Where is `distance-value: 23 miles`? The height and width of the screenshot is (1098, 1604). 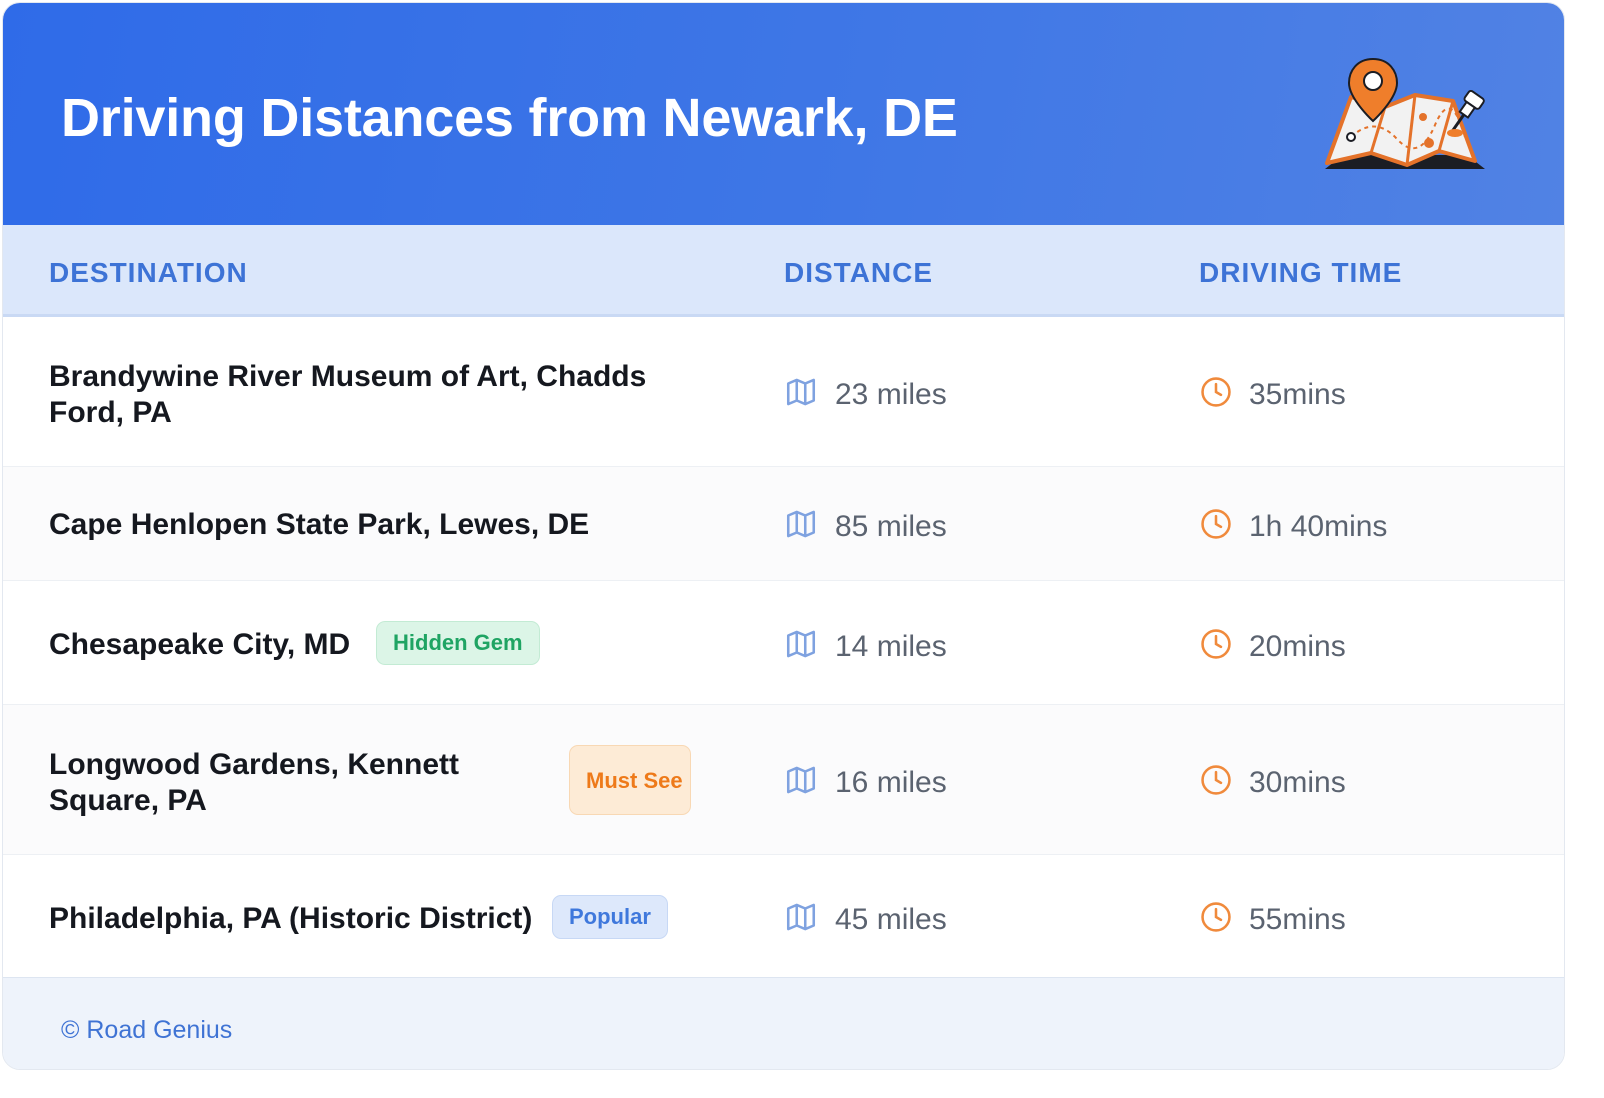
distance-value: 23 miles is located at coordinates (891, 394).